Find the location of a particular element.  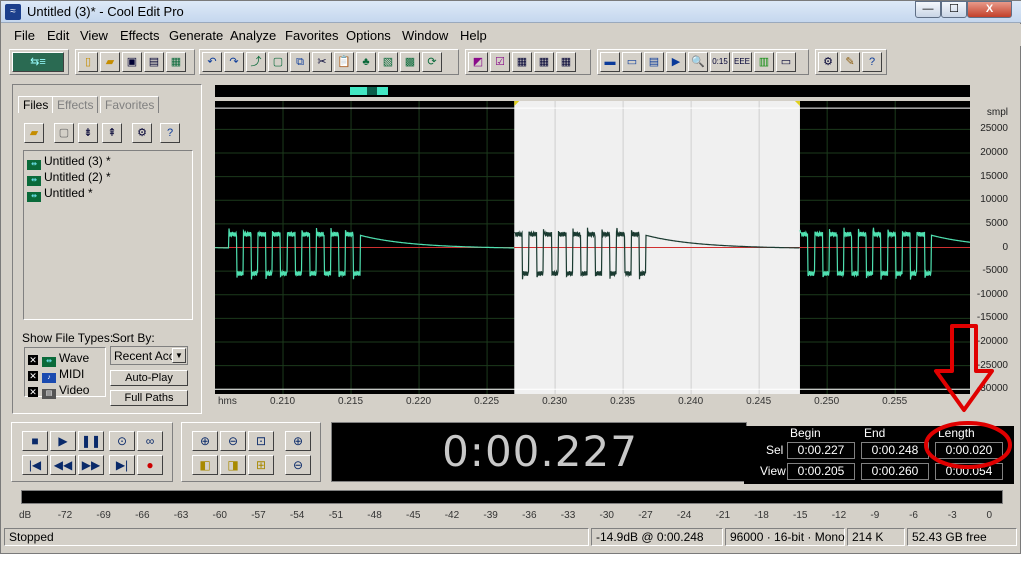

copy-icon: ⧉ is located at coordinates (300, 62).